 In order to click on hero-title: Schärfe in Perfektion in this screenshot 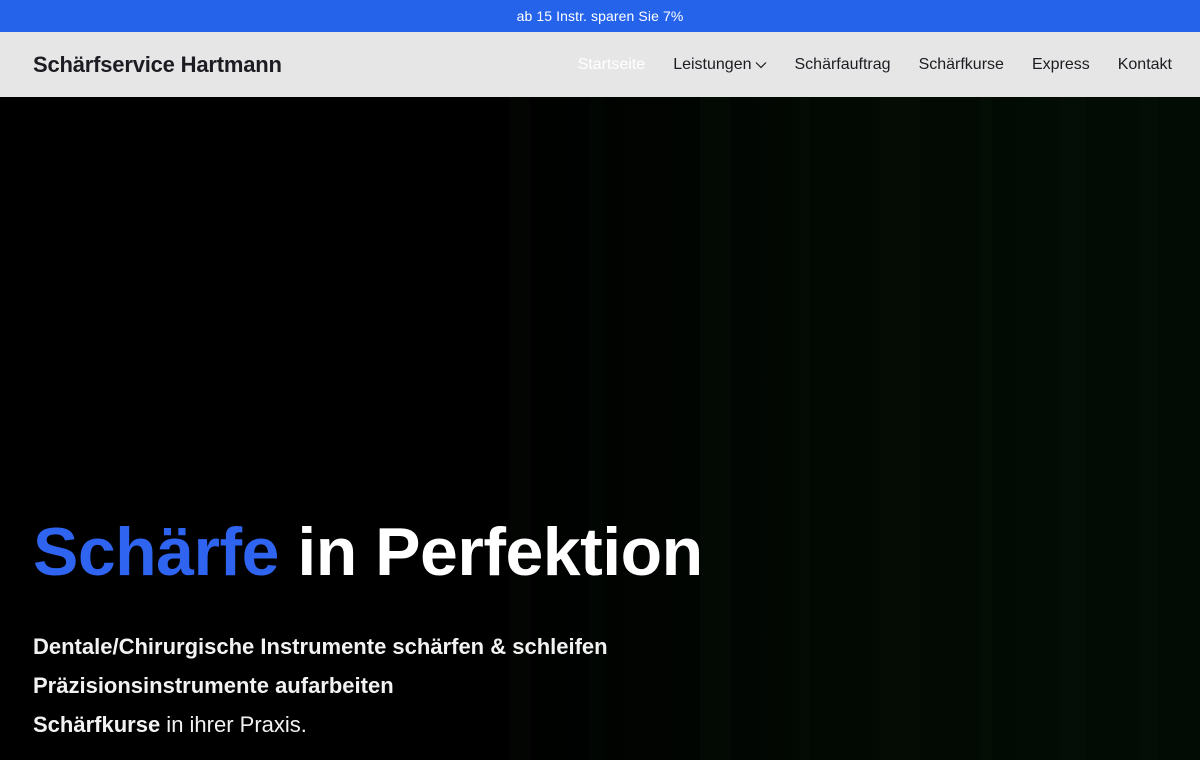, I will do `click(368, 552)`.